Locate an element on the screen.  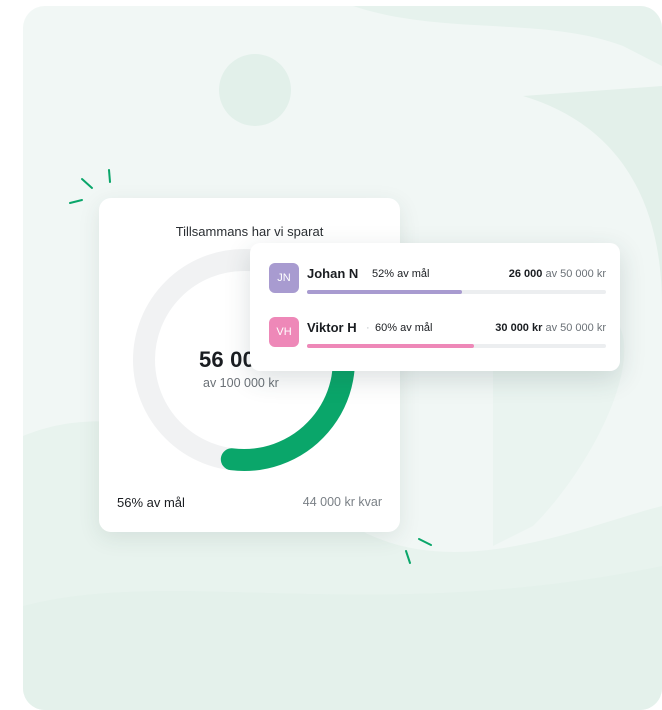
avatar: VH is located at coordinates (284, 332).